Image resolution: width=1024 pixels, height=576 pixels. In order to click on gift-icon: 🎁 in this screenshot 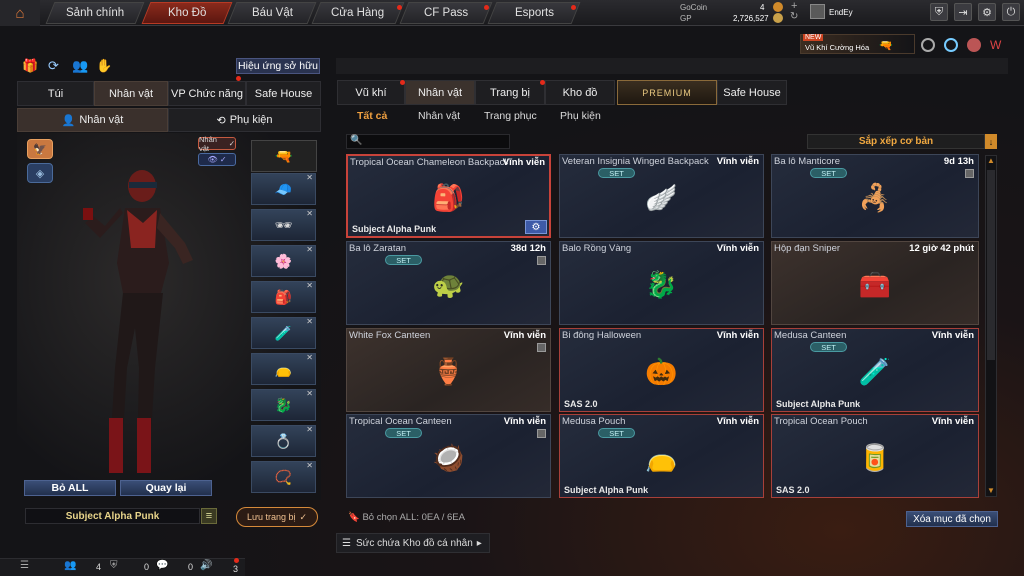, I will do `click(30, 66)`.